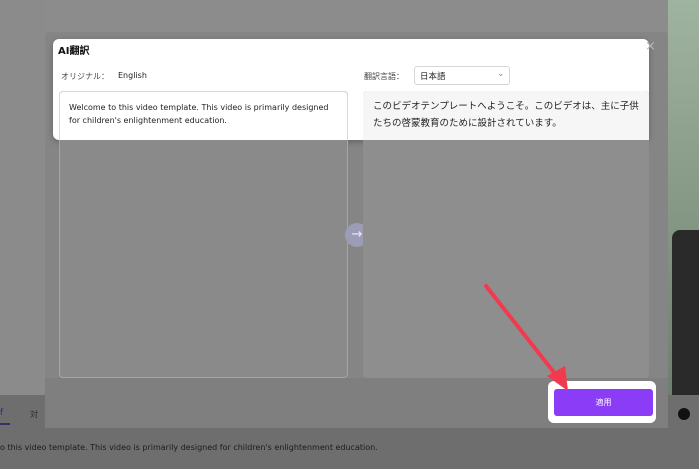 The width and height of the screenshot is (699, 469). I want to click on background-preview-figure, so click(685, 312).